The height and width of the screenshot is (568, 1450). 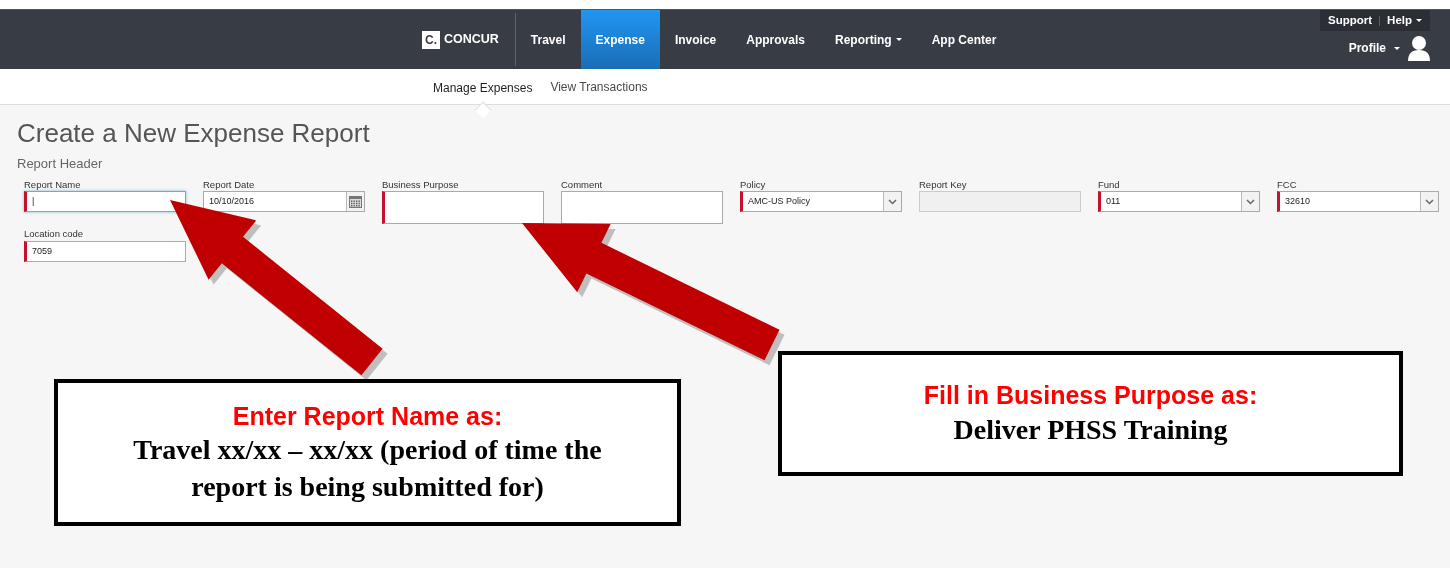 What do you see at coordinates (1179, 202) in the screenshot?
I see `select-field: 011` at bounding box center [1179, 202].